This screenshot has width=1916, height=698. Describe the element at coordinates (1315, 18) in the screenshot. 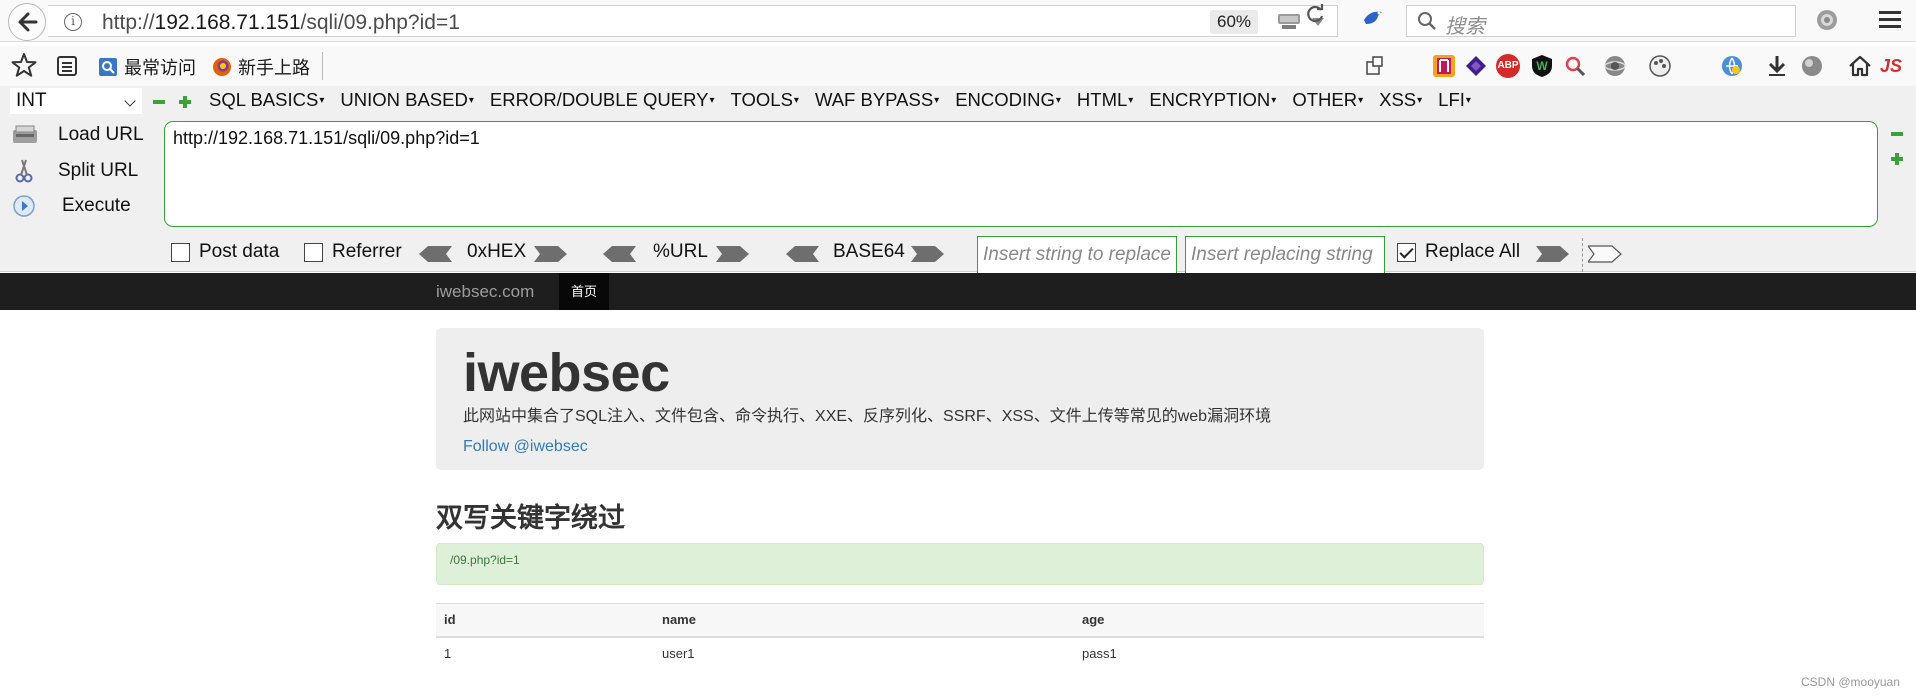

I see `reload-icon` at that location.